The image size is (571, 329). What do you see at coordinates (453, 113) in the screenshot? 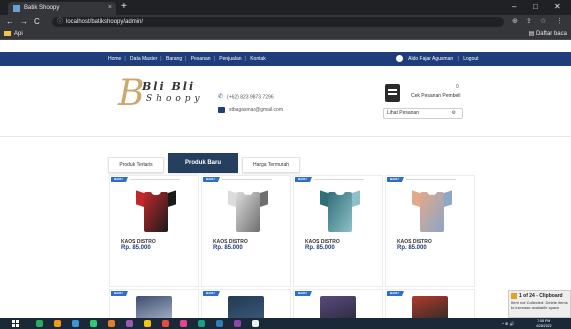
I see `gear-icon: ⚙` at bounding box center [453, 113].